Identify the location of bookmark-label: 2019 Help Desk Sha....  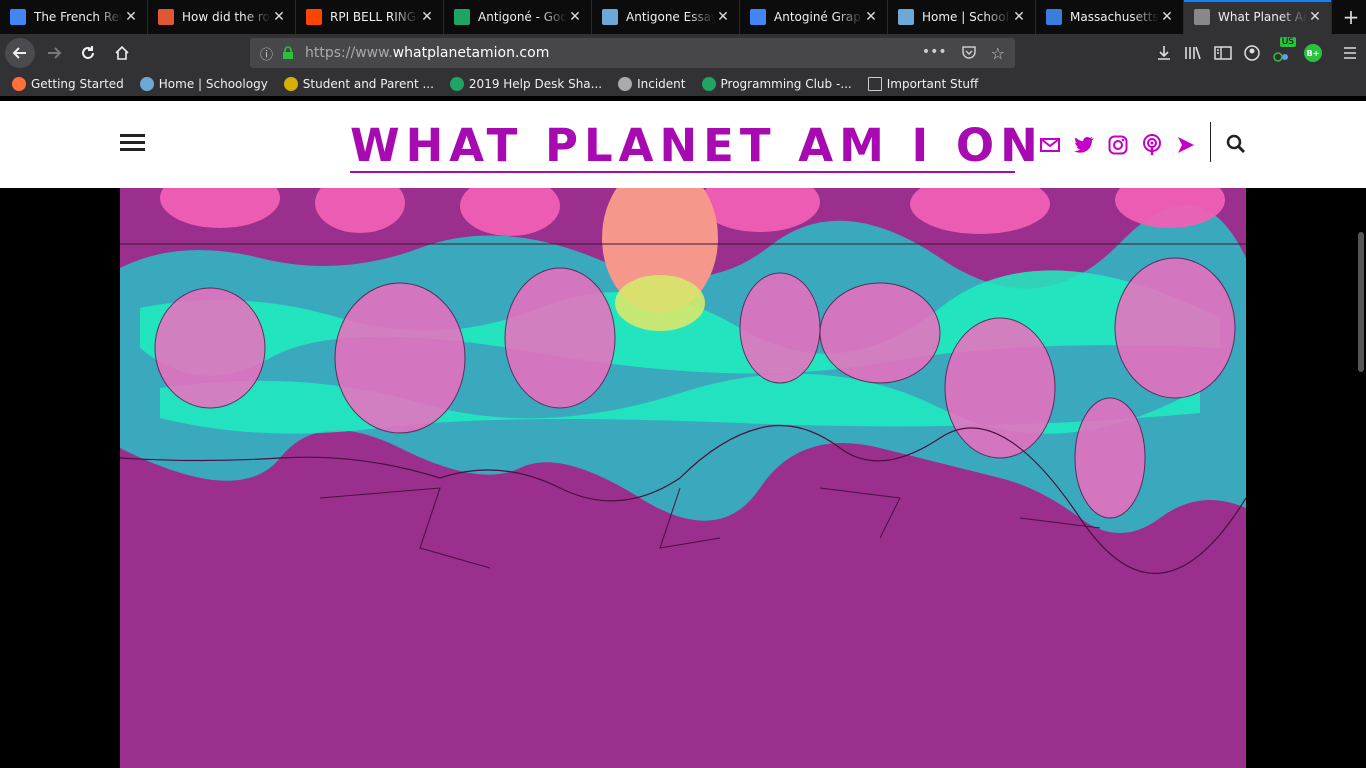
(535, 84).